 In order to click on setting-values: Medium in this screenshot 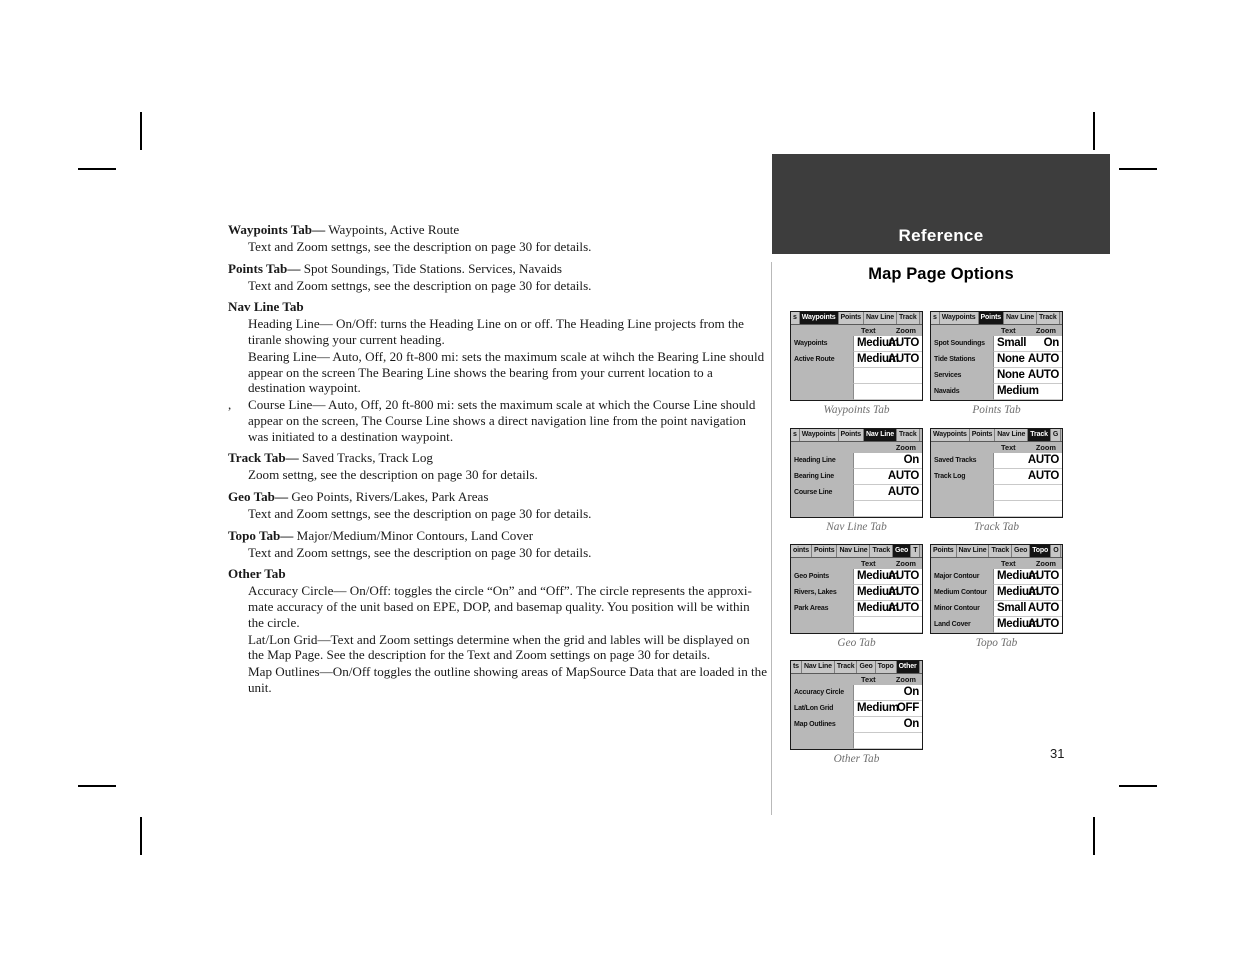, I will do `click(1027, 392)`.